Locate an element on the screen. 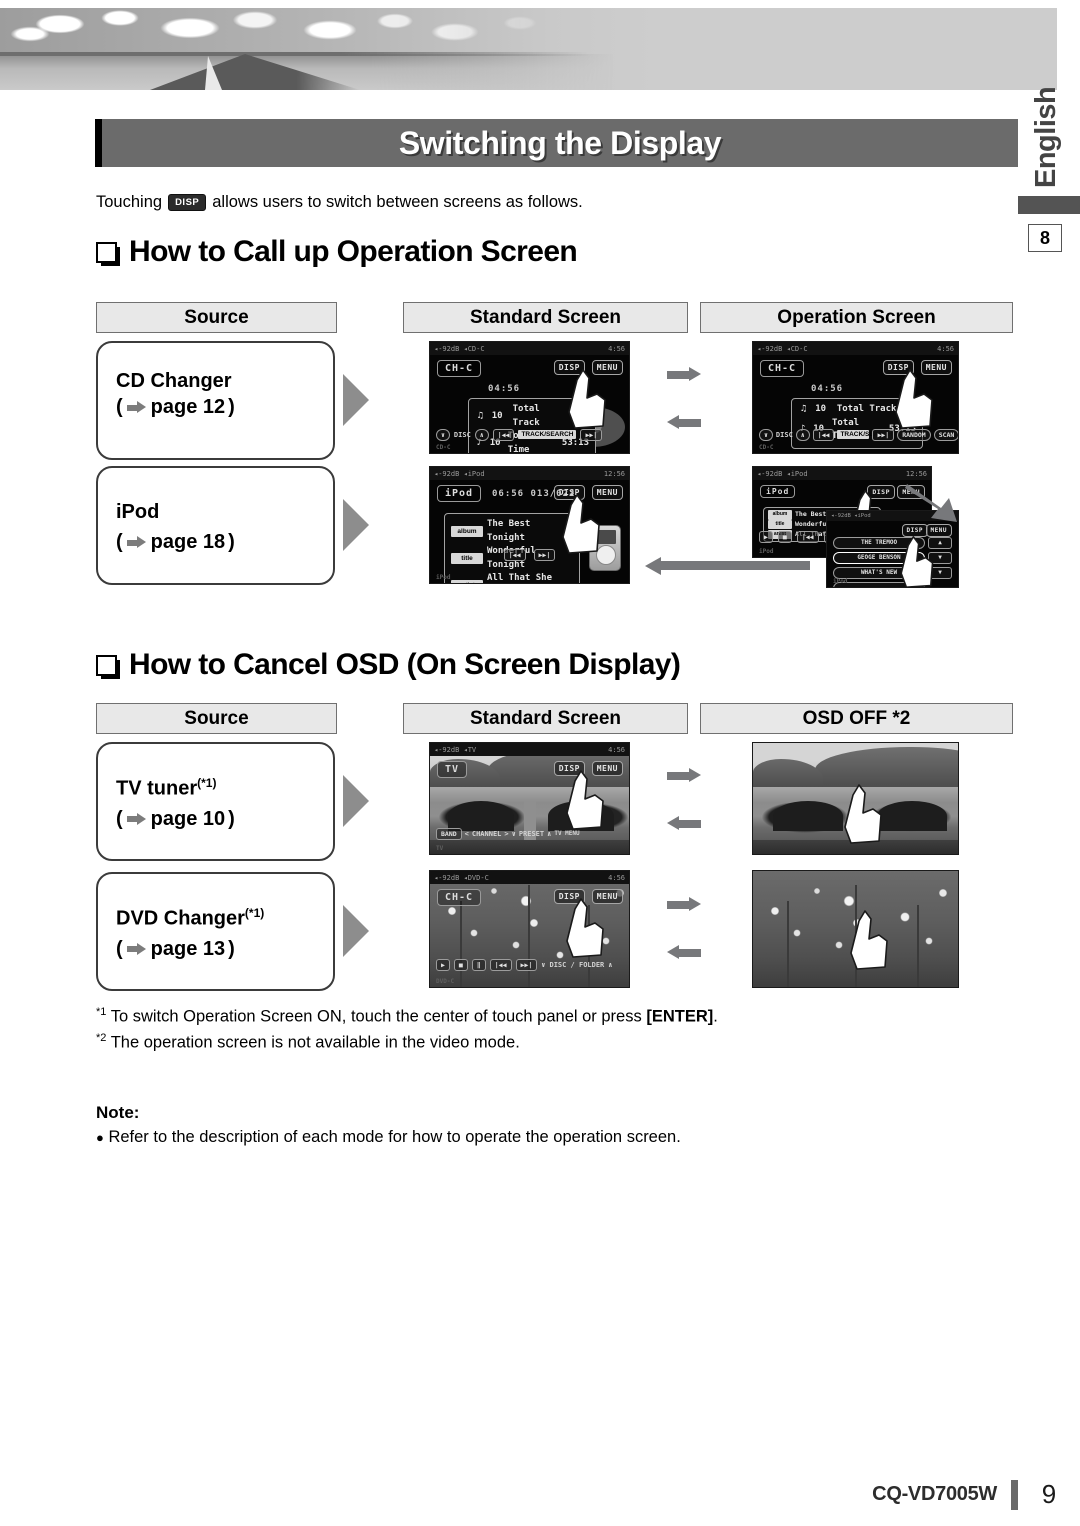  screen-foot-label: CD-C is located at coordinates (766, 447).